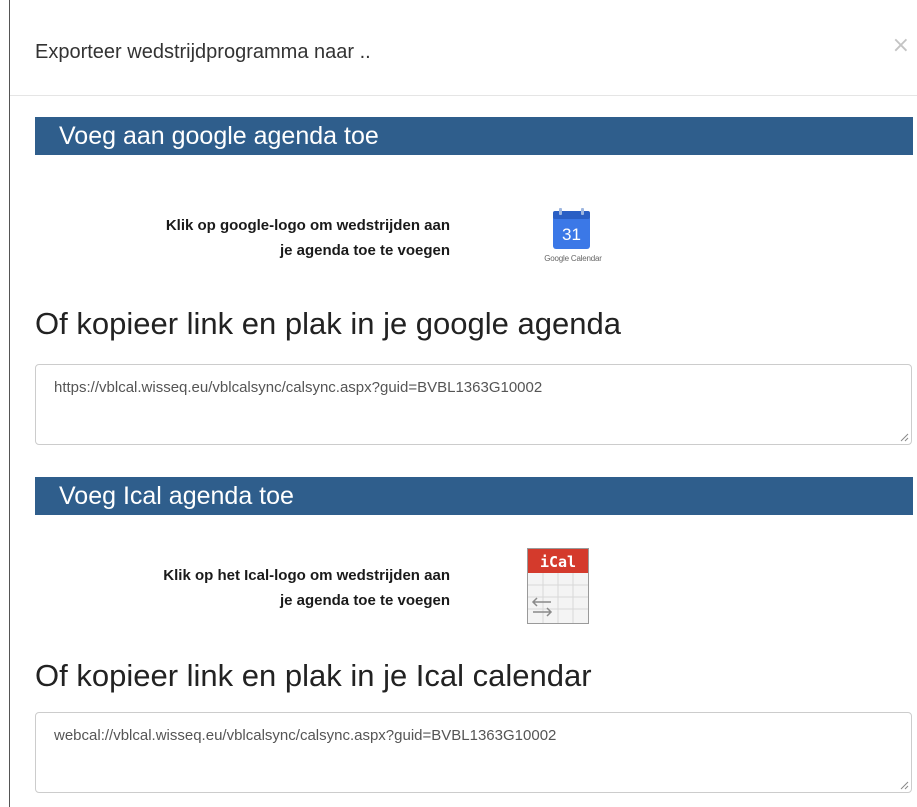 This screenshot has height=807, width=917. Describe the element at coordinates (474, 136) in the screenshot. I see `google-section-heading: Voeg aan google agenda toe` at that location.